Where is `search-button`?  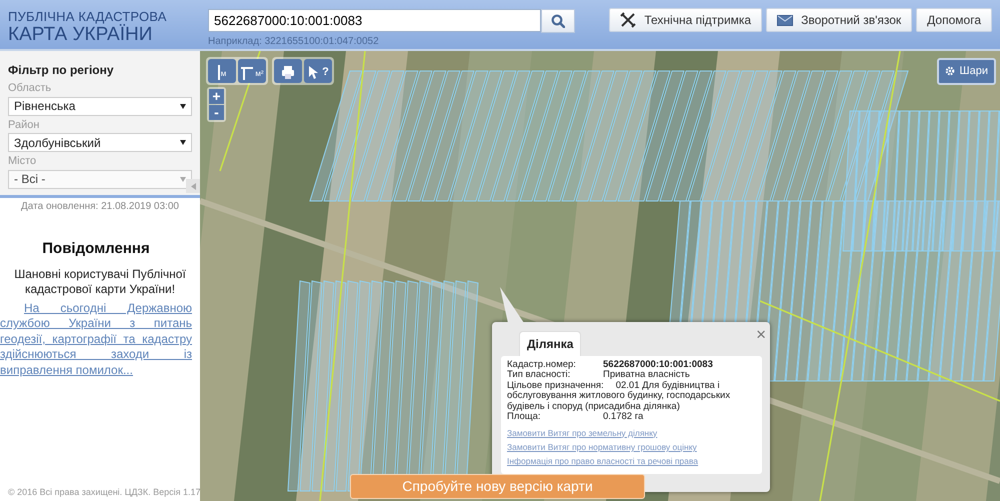 search-button is located at coordinates (558, 21).